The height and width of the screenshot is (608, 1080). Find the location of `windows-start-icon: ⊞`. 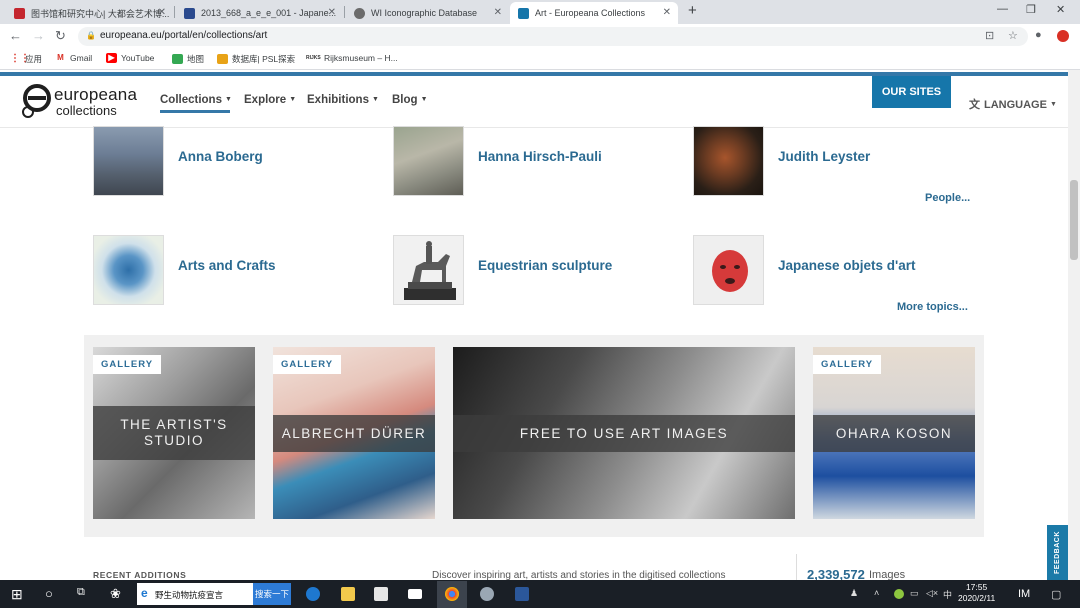

windows-start-icon: ⊞ is located at coordinates (17, 594).